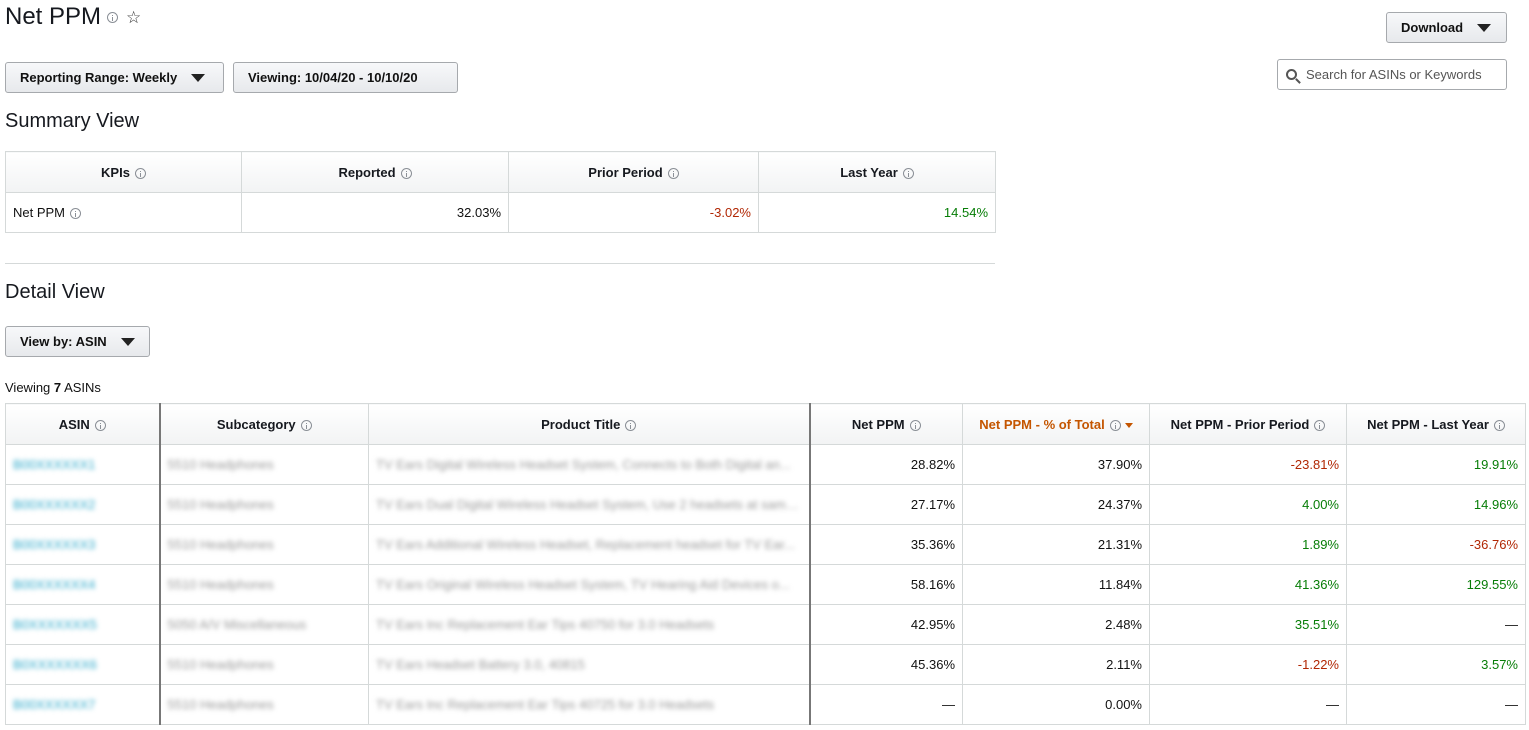 The width and height of the screenshot is (1529, 730). What do you see at coordinates (82, 664) in the screenshot?
I see `asin-link: B0XXXXXXX6` at bounding box center [82, 664].